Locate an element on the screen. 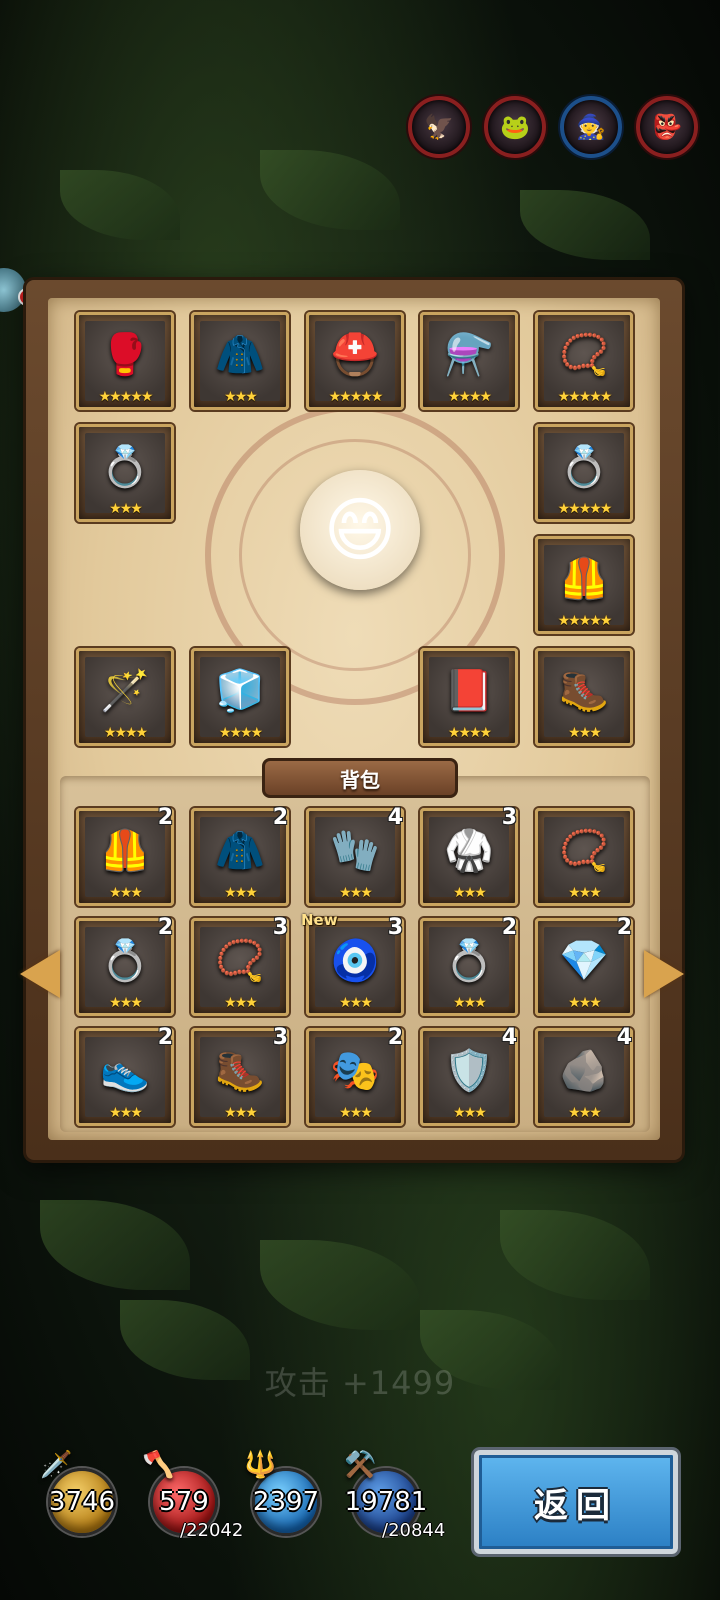 The height and width of the screenshot is (1600, 720). equipped-slot-helmet: ⛑️ ★★★★★ is located at coordinates (355, 361).